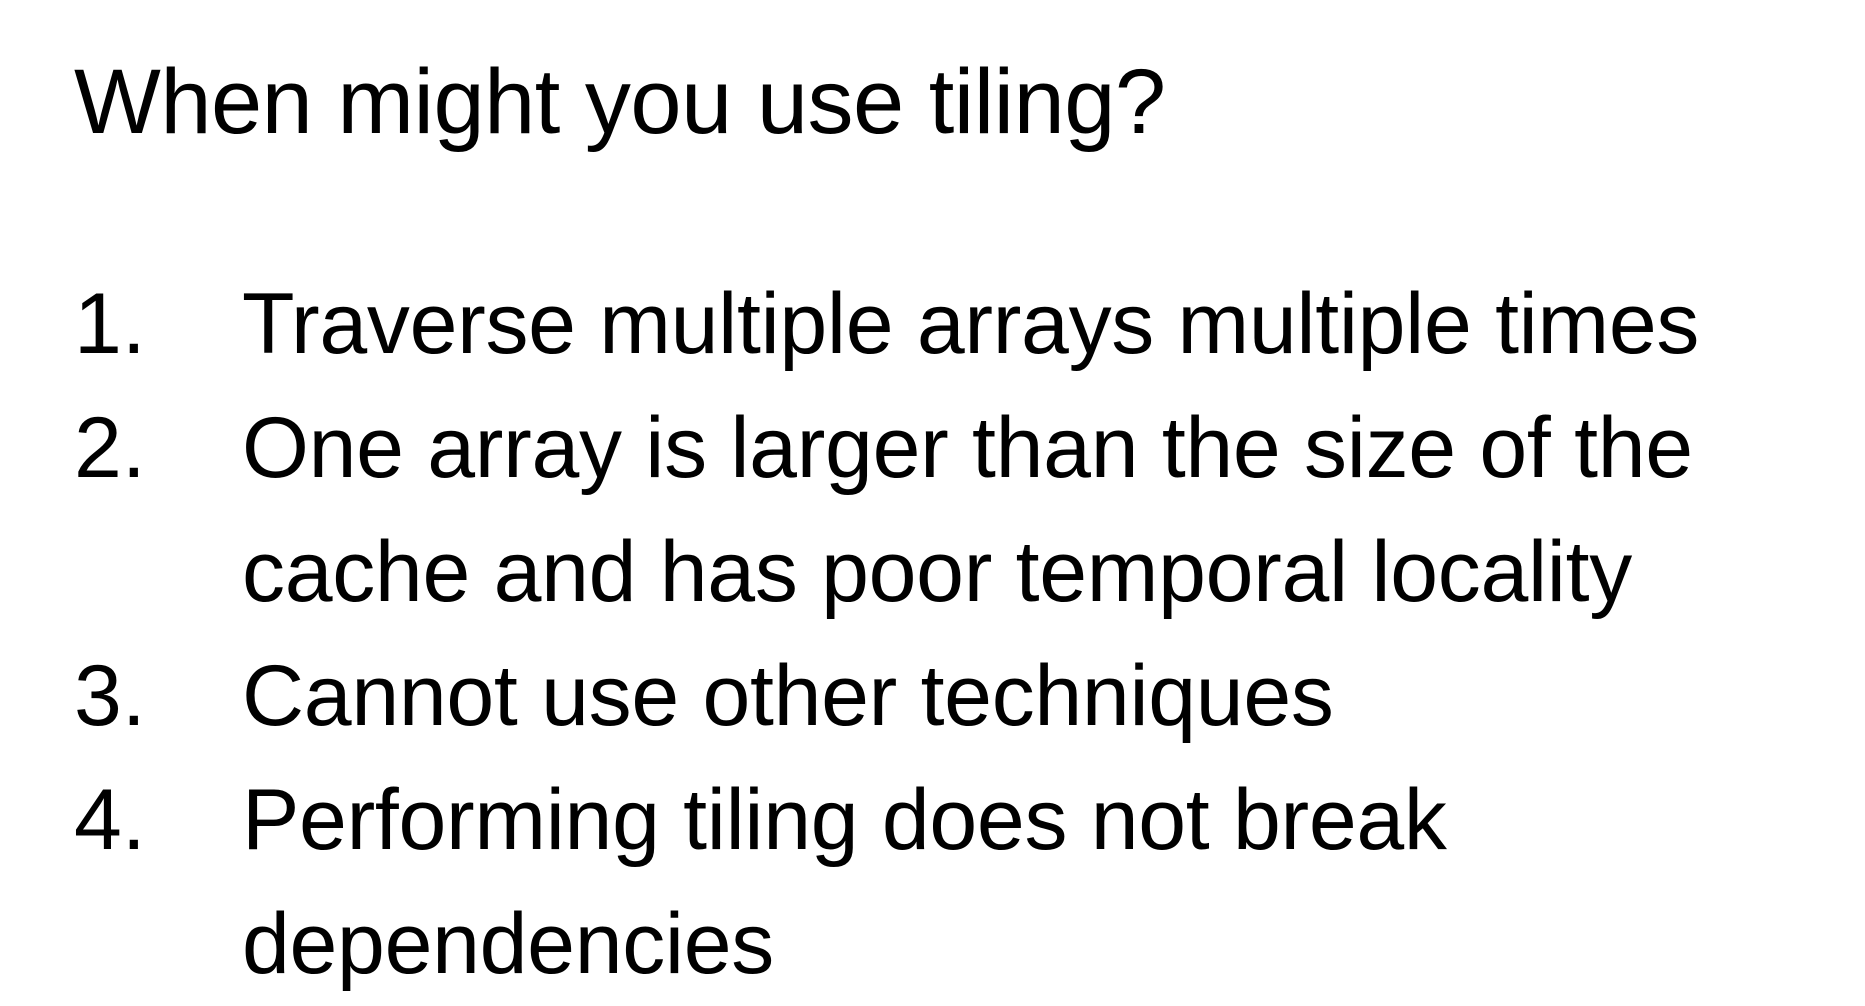  What do you see at coordinates (110, 696) in the screenshot?
I see `list-item-number: 3.` at bounding box center [110, 696].